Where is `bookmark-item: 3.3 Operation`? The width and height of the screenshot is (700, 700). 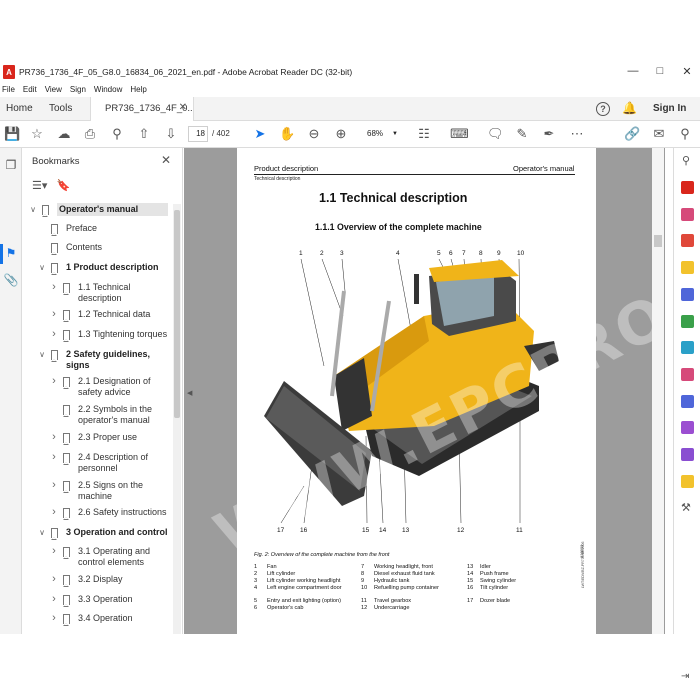 bookmark-item: 3.3 Operation is located at coordinates (123, 599).